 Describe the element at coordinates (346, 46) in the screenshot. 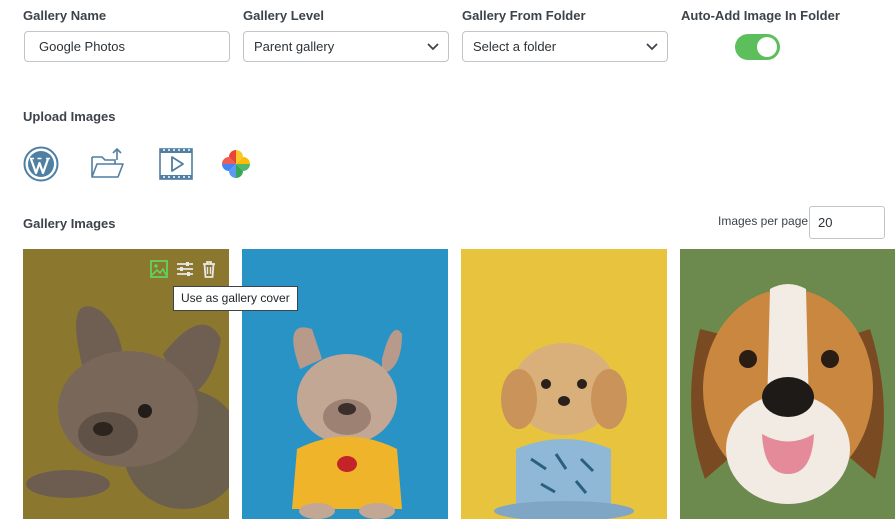

I see `gallery-level-select: Parent gallery` at that location.